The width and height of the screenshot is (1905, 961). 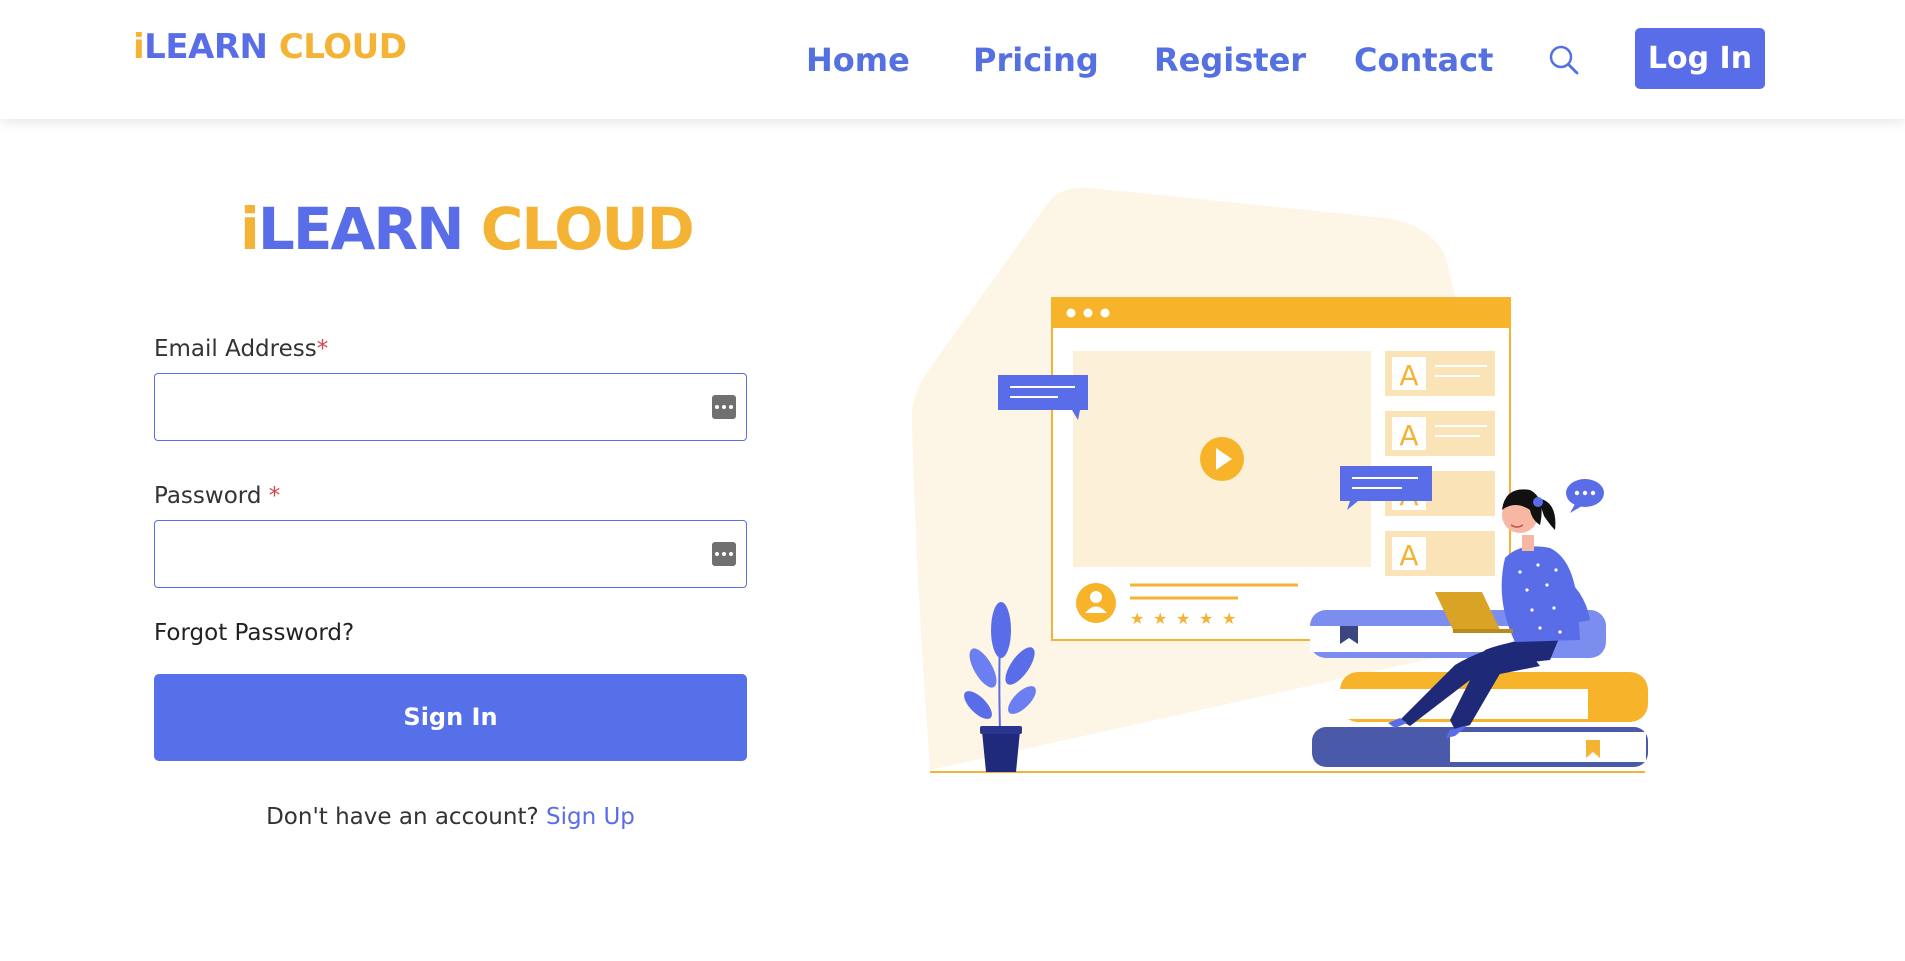 I want to click on nav-contact-link: Contact, so click(x=1423, y=60).